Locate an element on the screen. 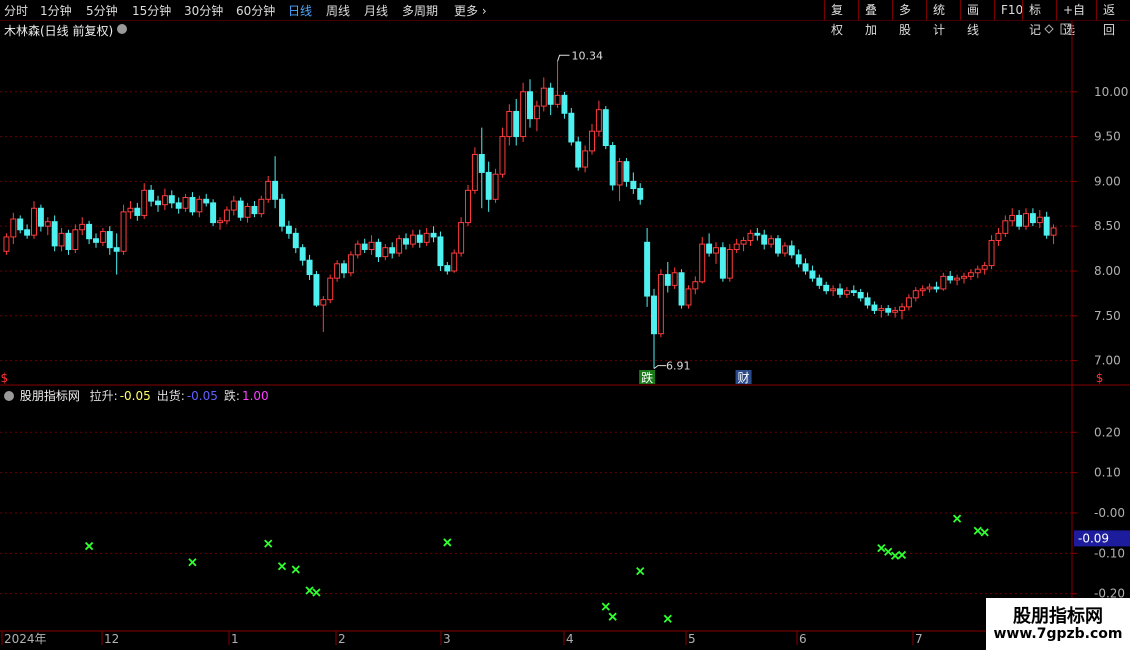 This screenshot has width=1130, height=650. action-button-5: F10 is located at coordinates (1008, 10).